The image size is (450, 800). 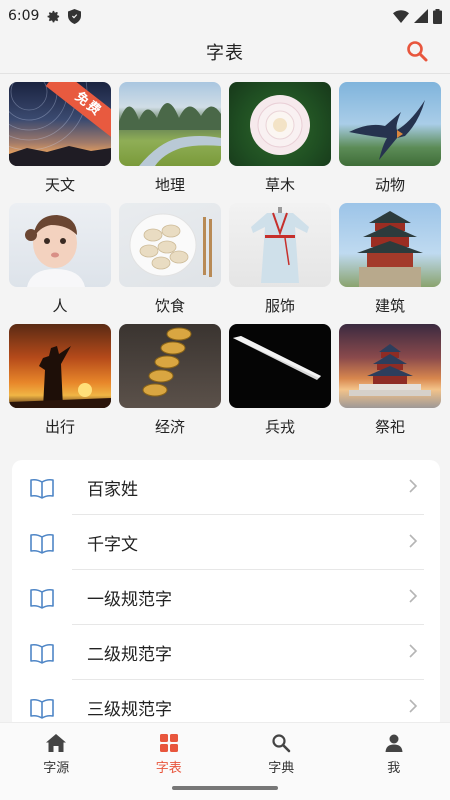 What do you see at coordinates (168, 768) in the screenshot?
I see `nav-label: 字表` at bounding box center [168, 768].